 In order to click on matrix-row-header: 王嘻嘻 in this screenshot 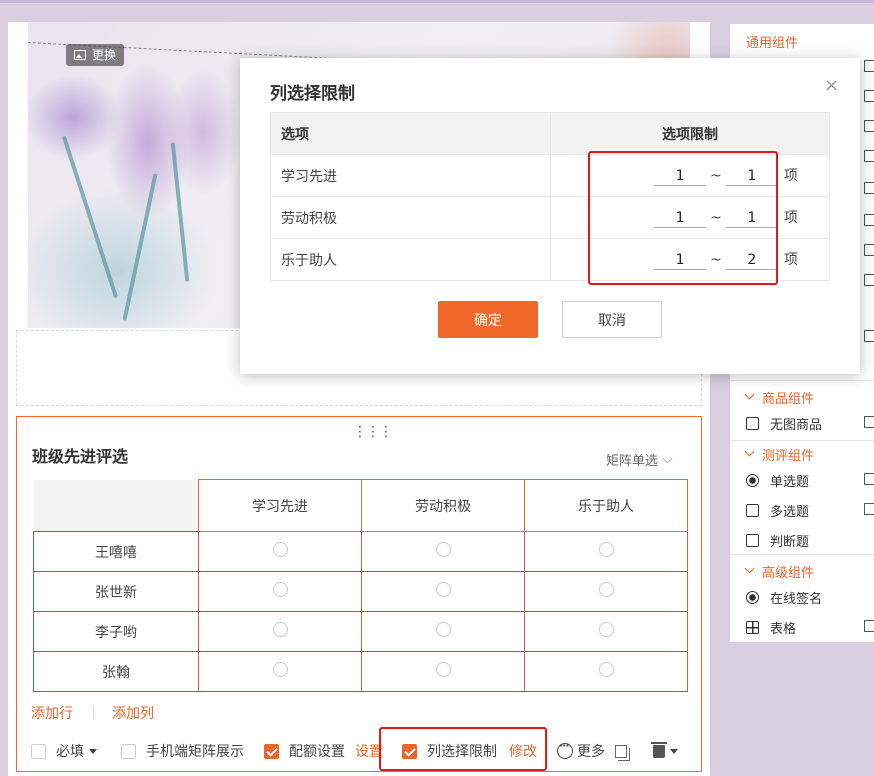, I will do `click(116, 551)`.